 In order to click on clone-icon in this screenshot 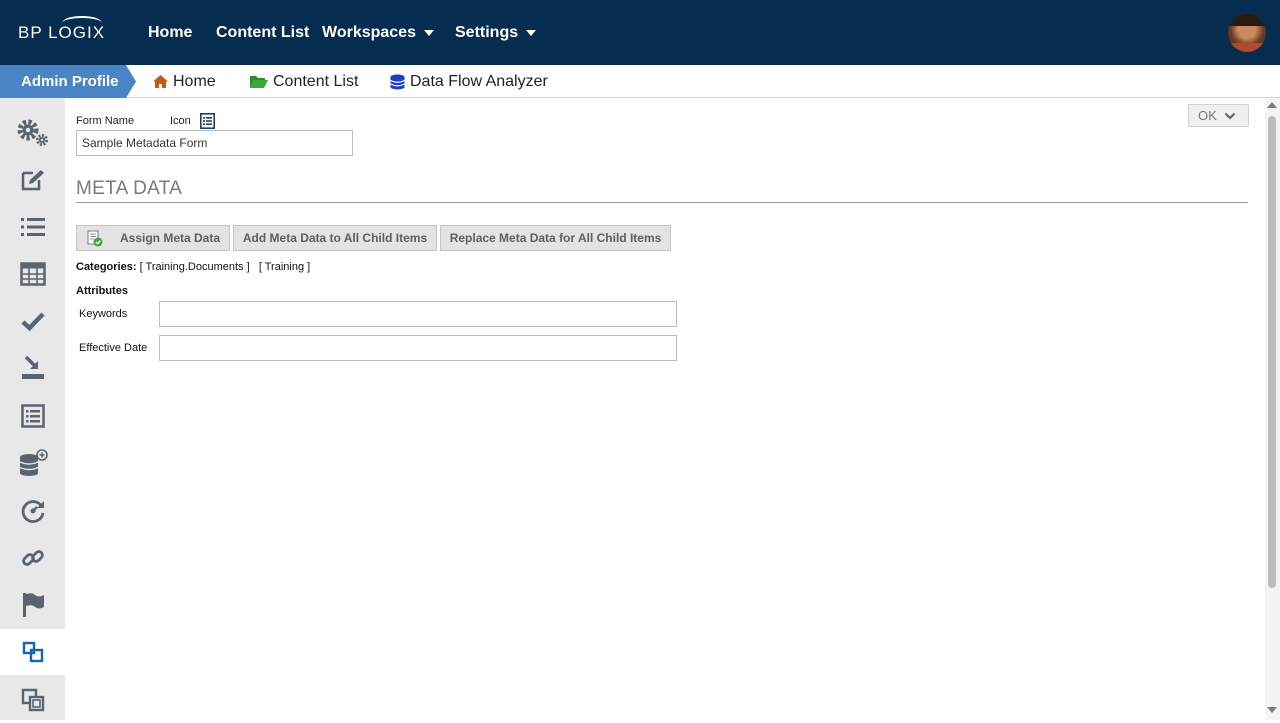, I will do `click(32, 652)`.